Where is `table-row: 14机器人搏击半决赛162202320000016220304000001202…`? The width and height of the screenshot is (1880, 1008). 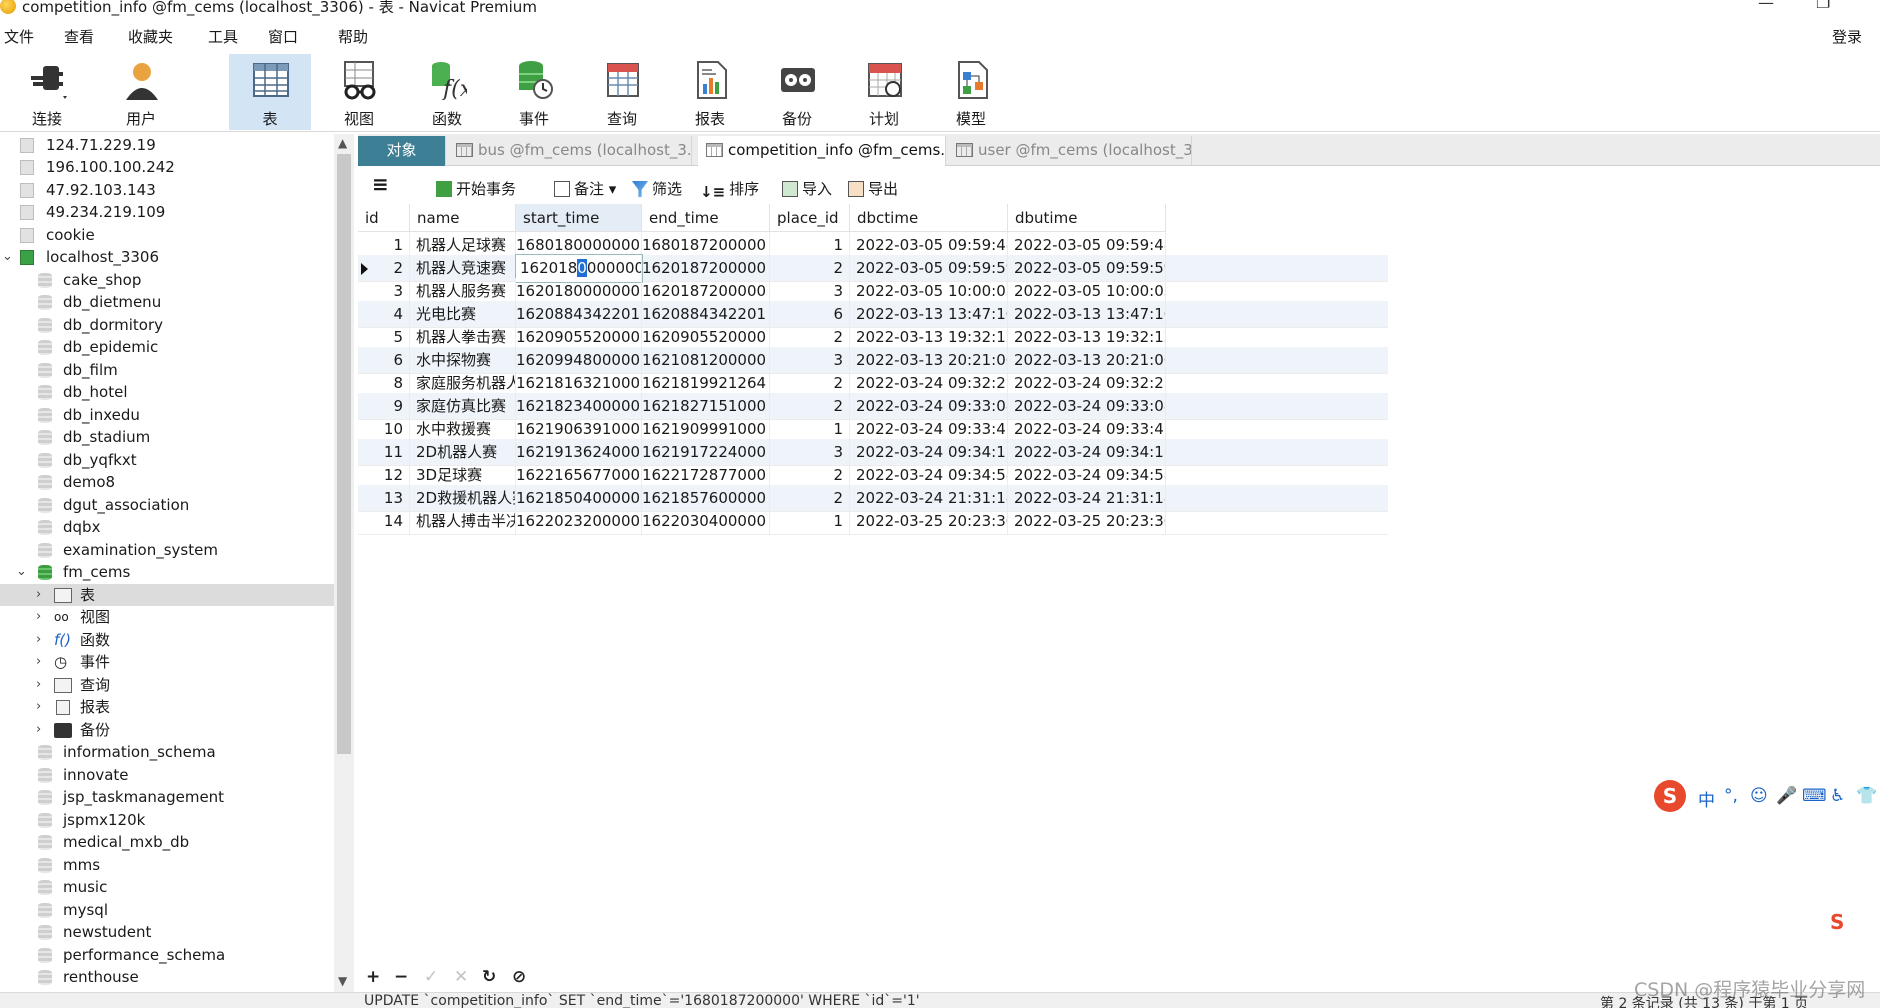 table-row: 14机器人搏击半决赛162202320000016220304000001202… is located at coordinates (873, 521).